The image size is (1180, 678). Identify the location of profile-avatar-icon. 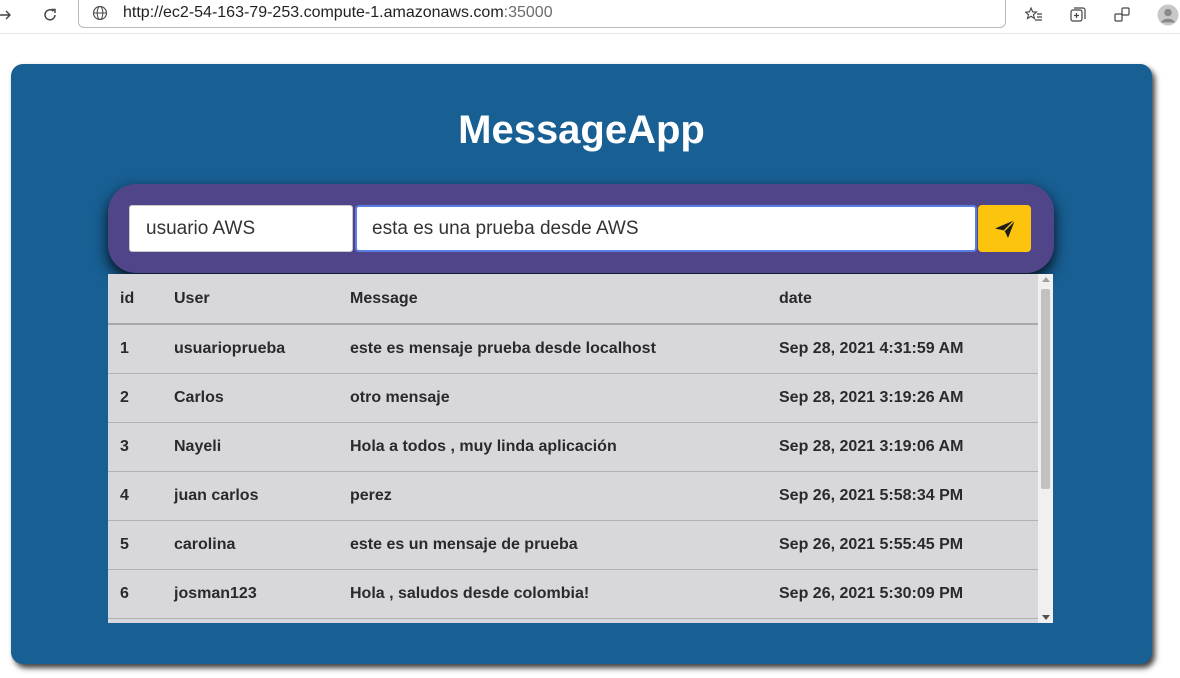
(1167, 15).